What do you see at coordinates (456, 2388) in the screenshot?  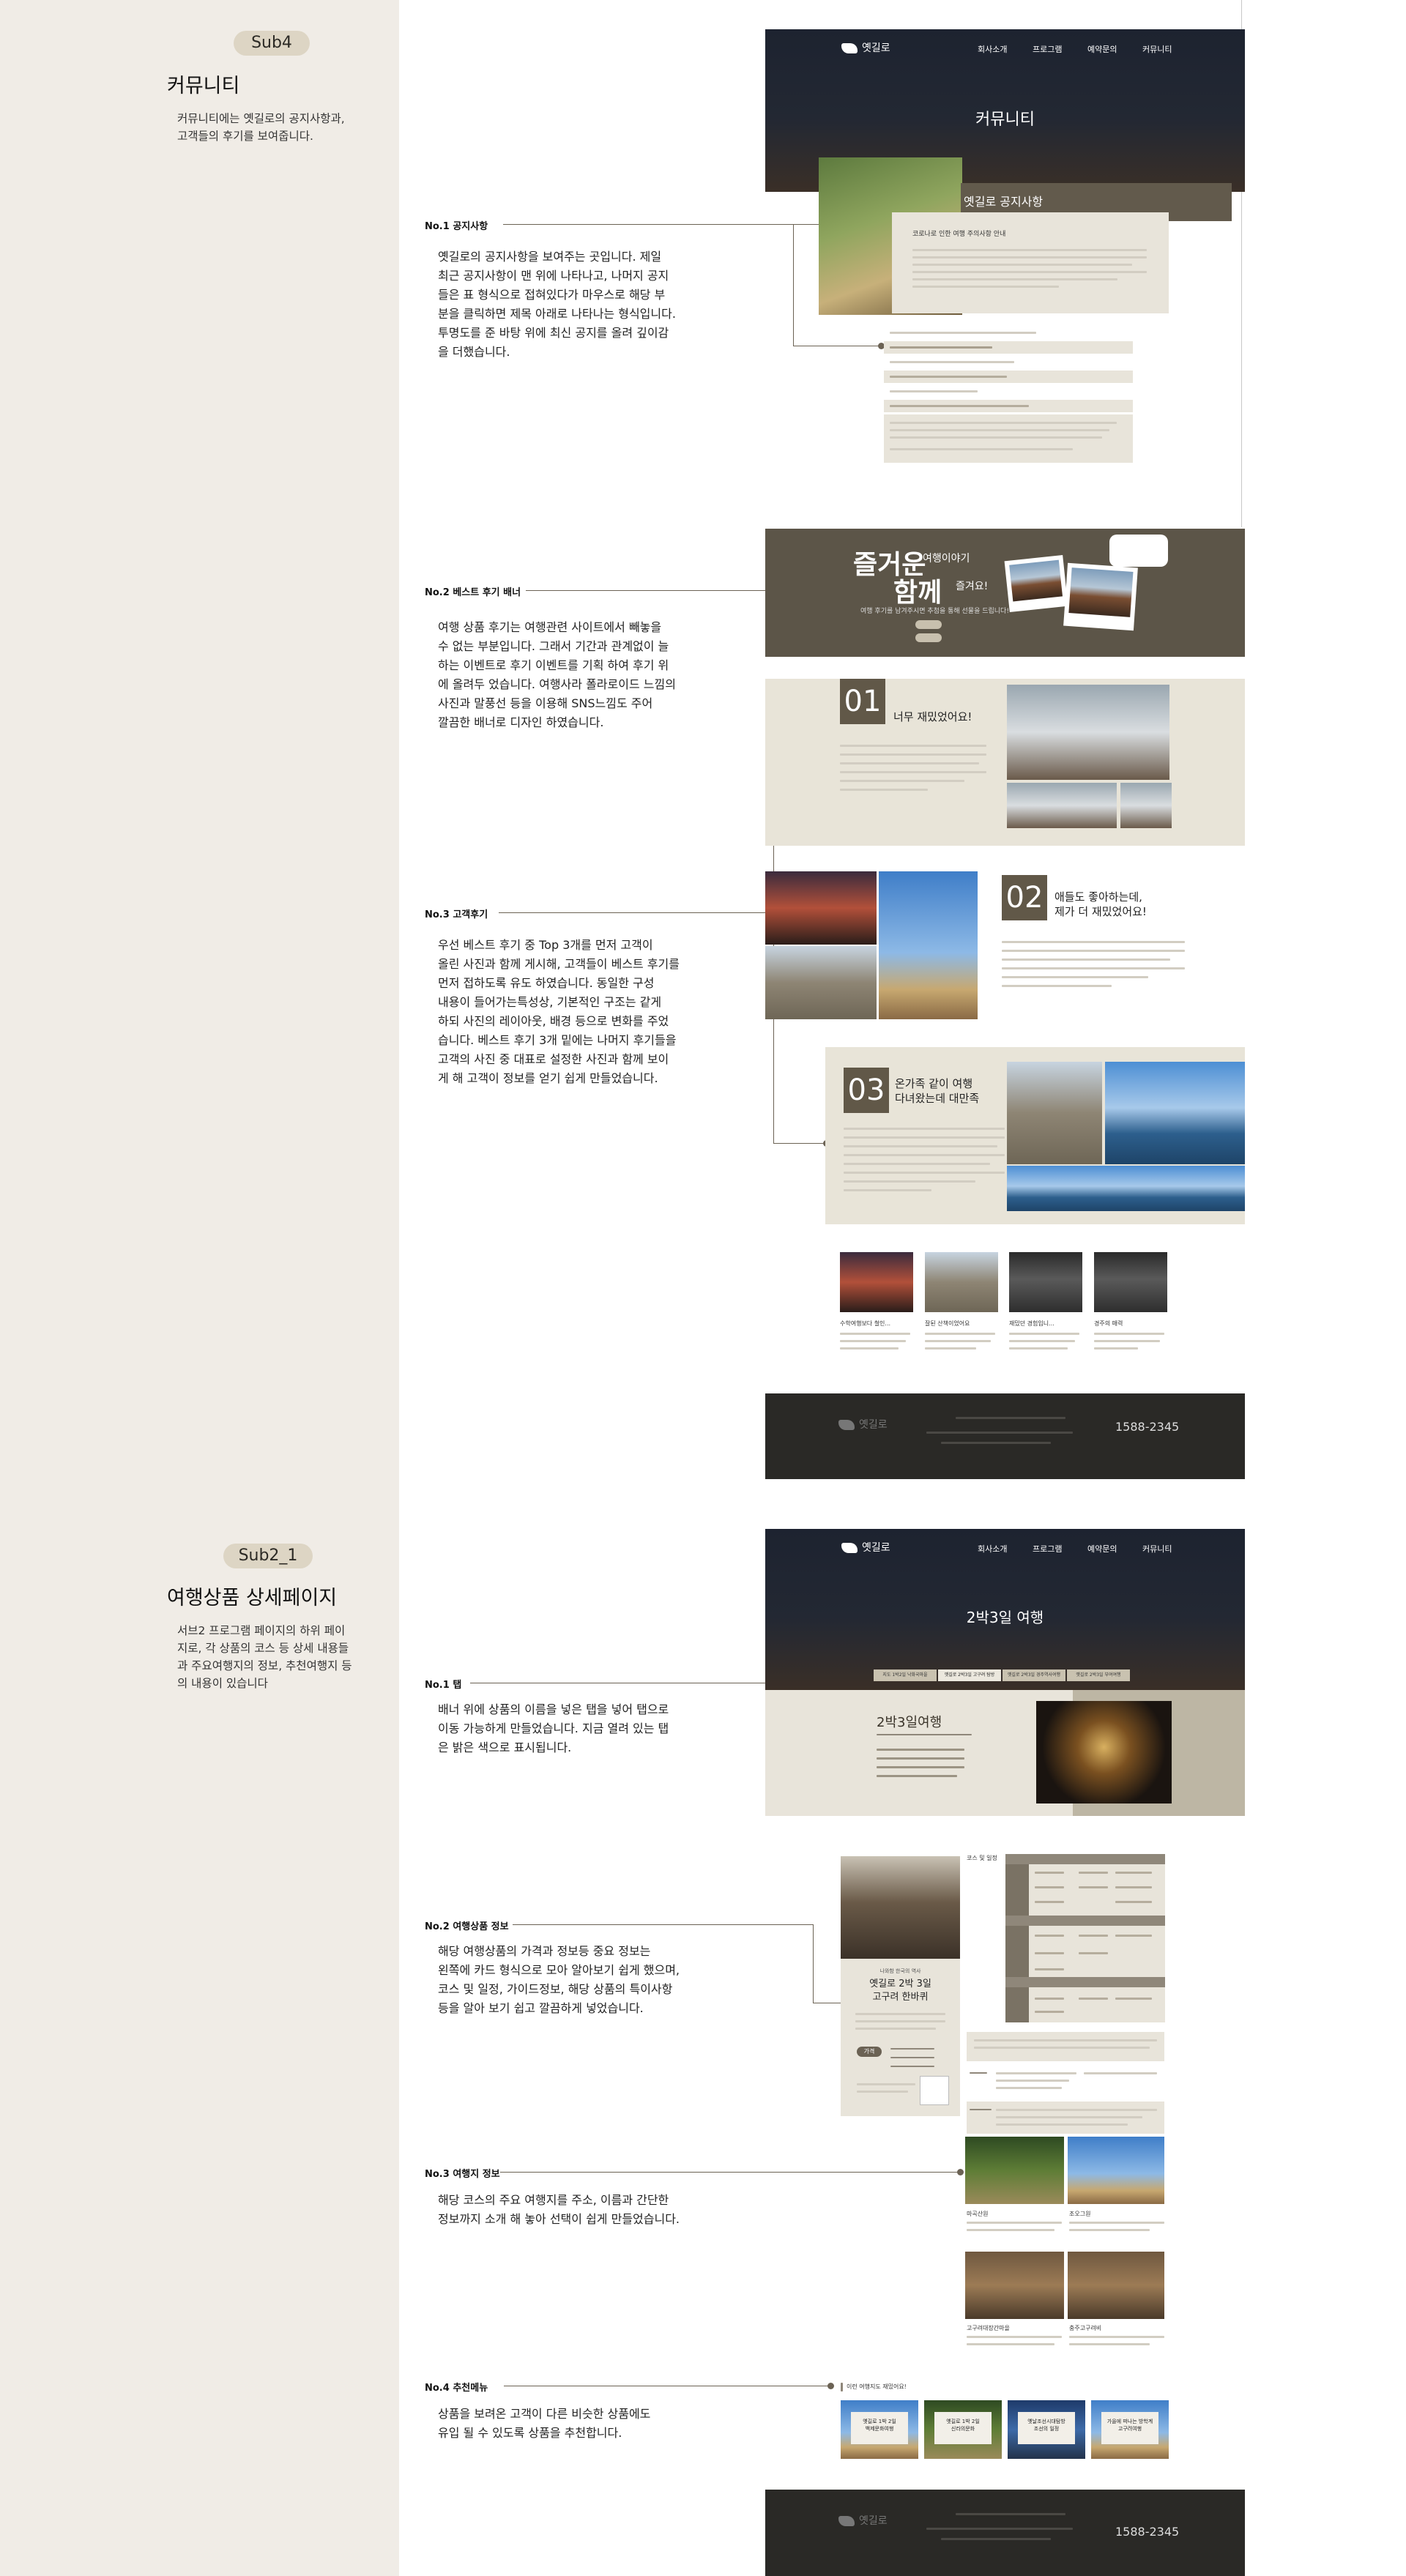 I see `note-label-recommend: No.4 추천메뉴` at bounding box center [456, 2388].